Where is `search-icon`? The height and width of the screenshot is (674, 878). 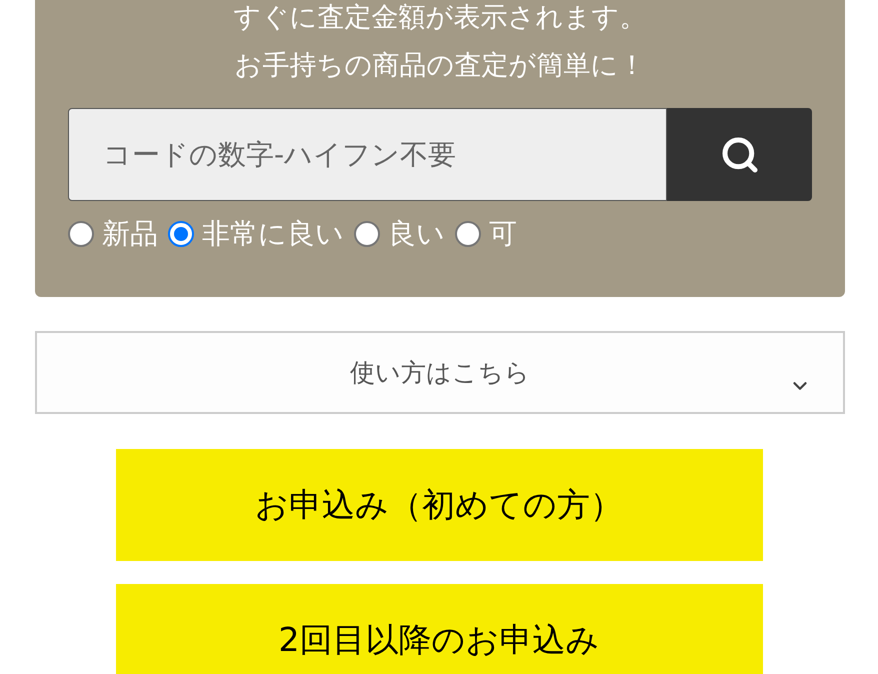 search-icon is located at coordinates (740, 154).